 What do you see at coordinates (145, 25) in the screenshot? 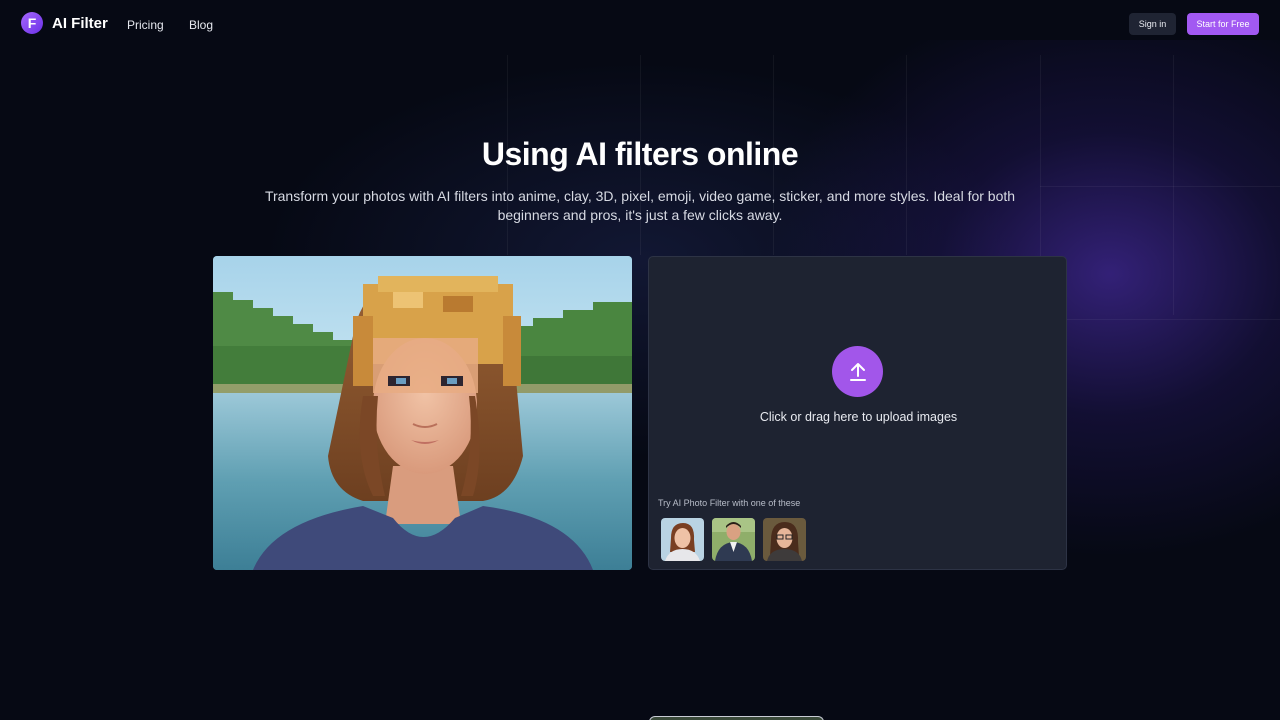
I see `nav-link-pricing: Pricing` at bounding box center [145, 25].